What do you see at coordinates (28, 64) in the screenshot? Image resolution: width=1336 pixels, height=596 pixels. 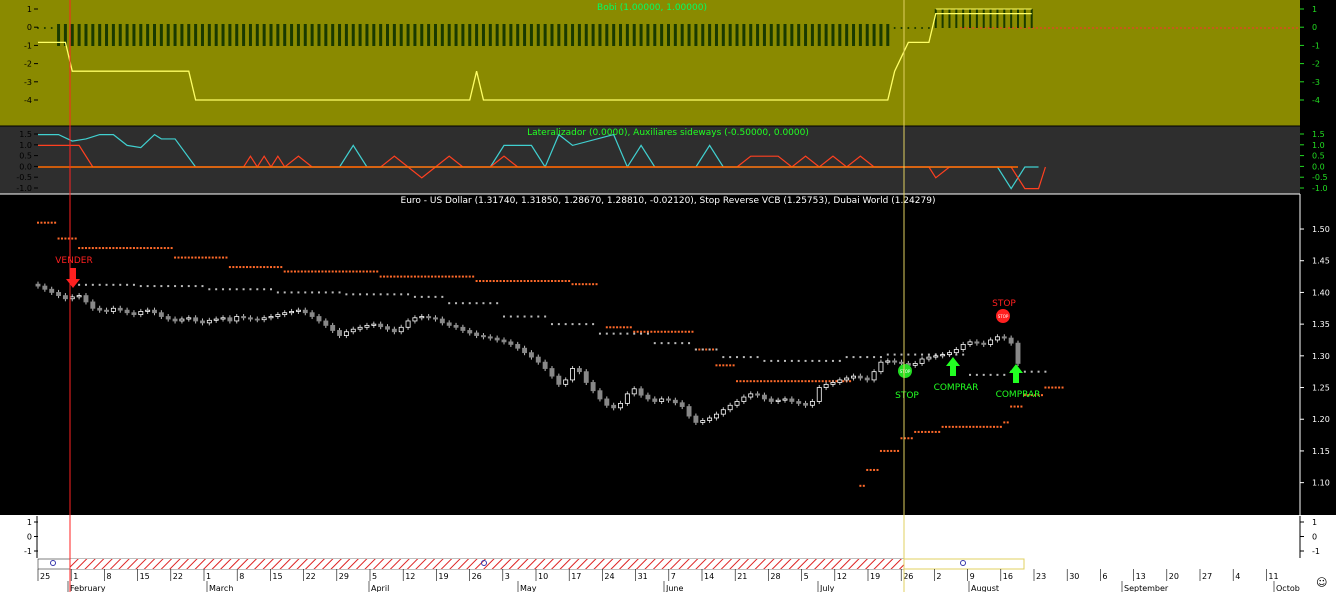 I see `y-tick-label: -2` at bounding box center [28, 64].